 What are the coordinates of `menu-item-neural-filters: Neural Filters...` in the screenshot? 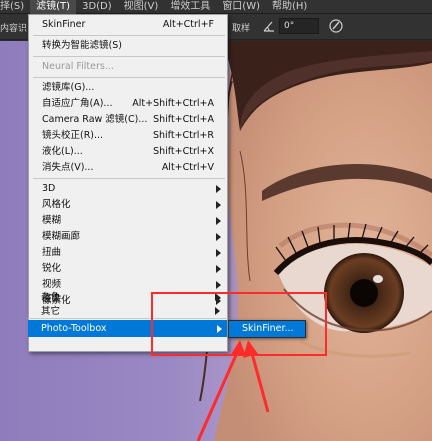 It's located at (128, 67).